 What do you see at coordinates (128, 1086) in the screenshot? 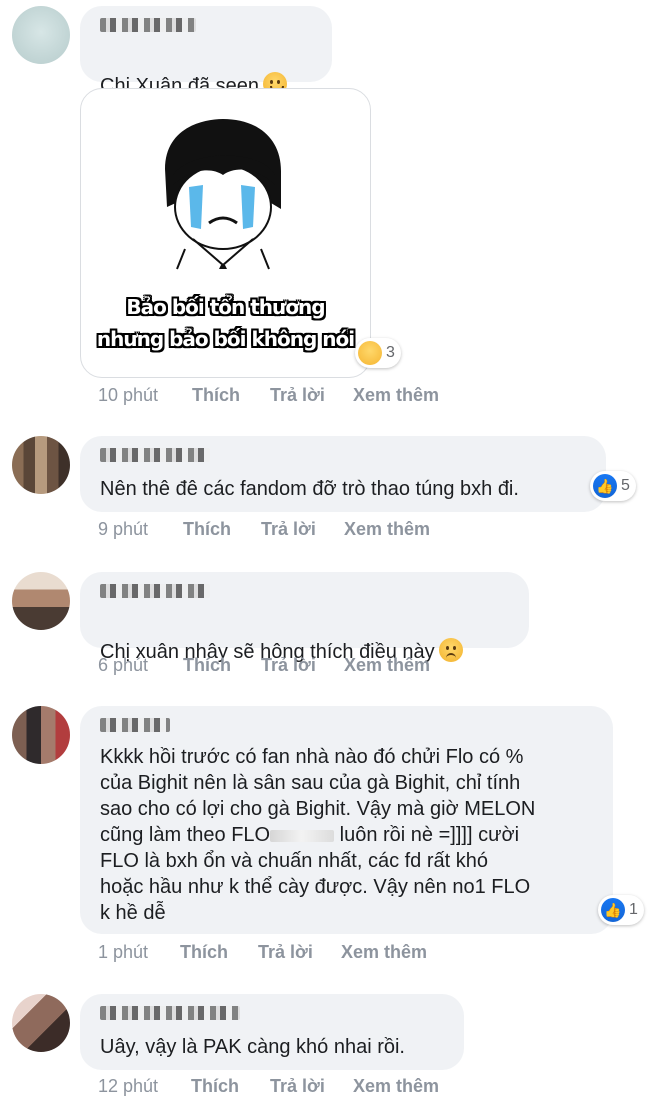
I see `comment-time: 12 phút` at bounding box center [128, 1086].